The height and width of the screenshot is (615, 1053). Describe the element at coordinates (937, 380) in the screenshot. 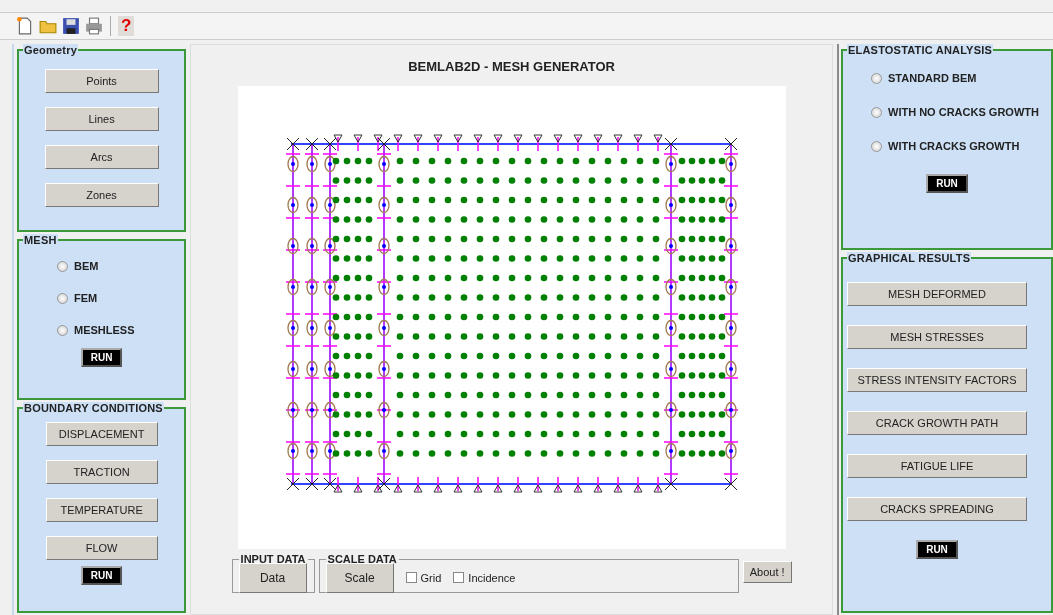

I see `result-button: STRESS INTENSITY FACTORS` at that location.